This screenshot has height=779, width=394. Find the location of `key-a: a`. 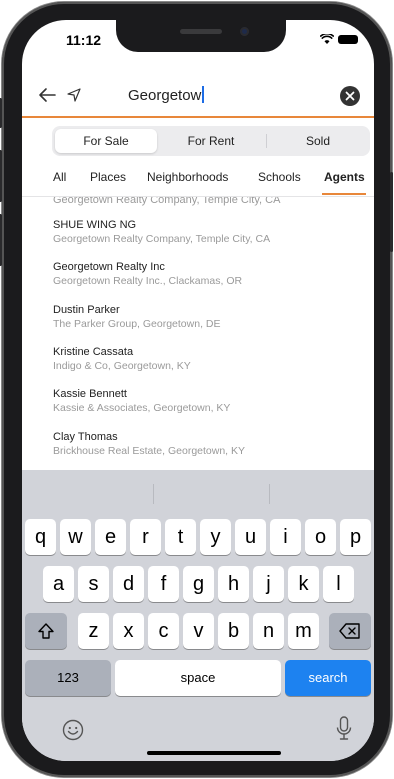

key-a: a is located at coordinates (58, 584).